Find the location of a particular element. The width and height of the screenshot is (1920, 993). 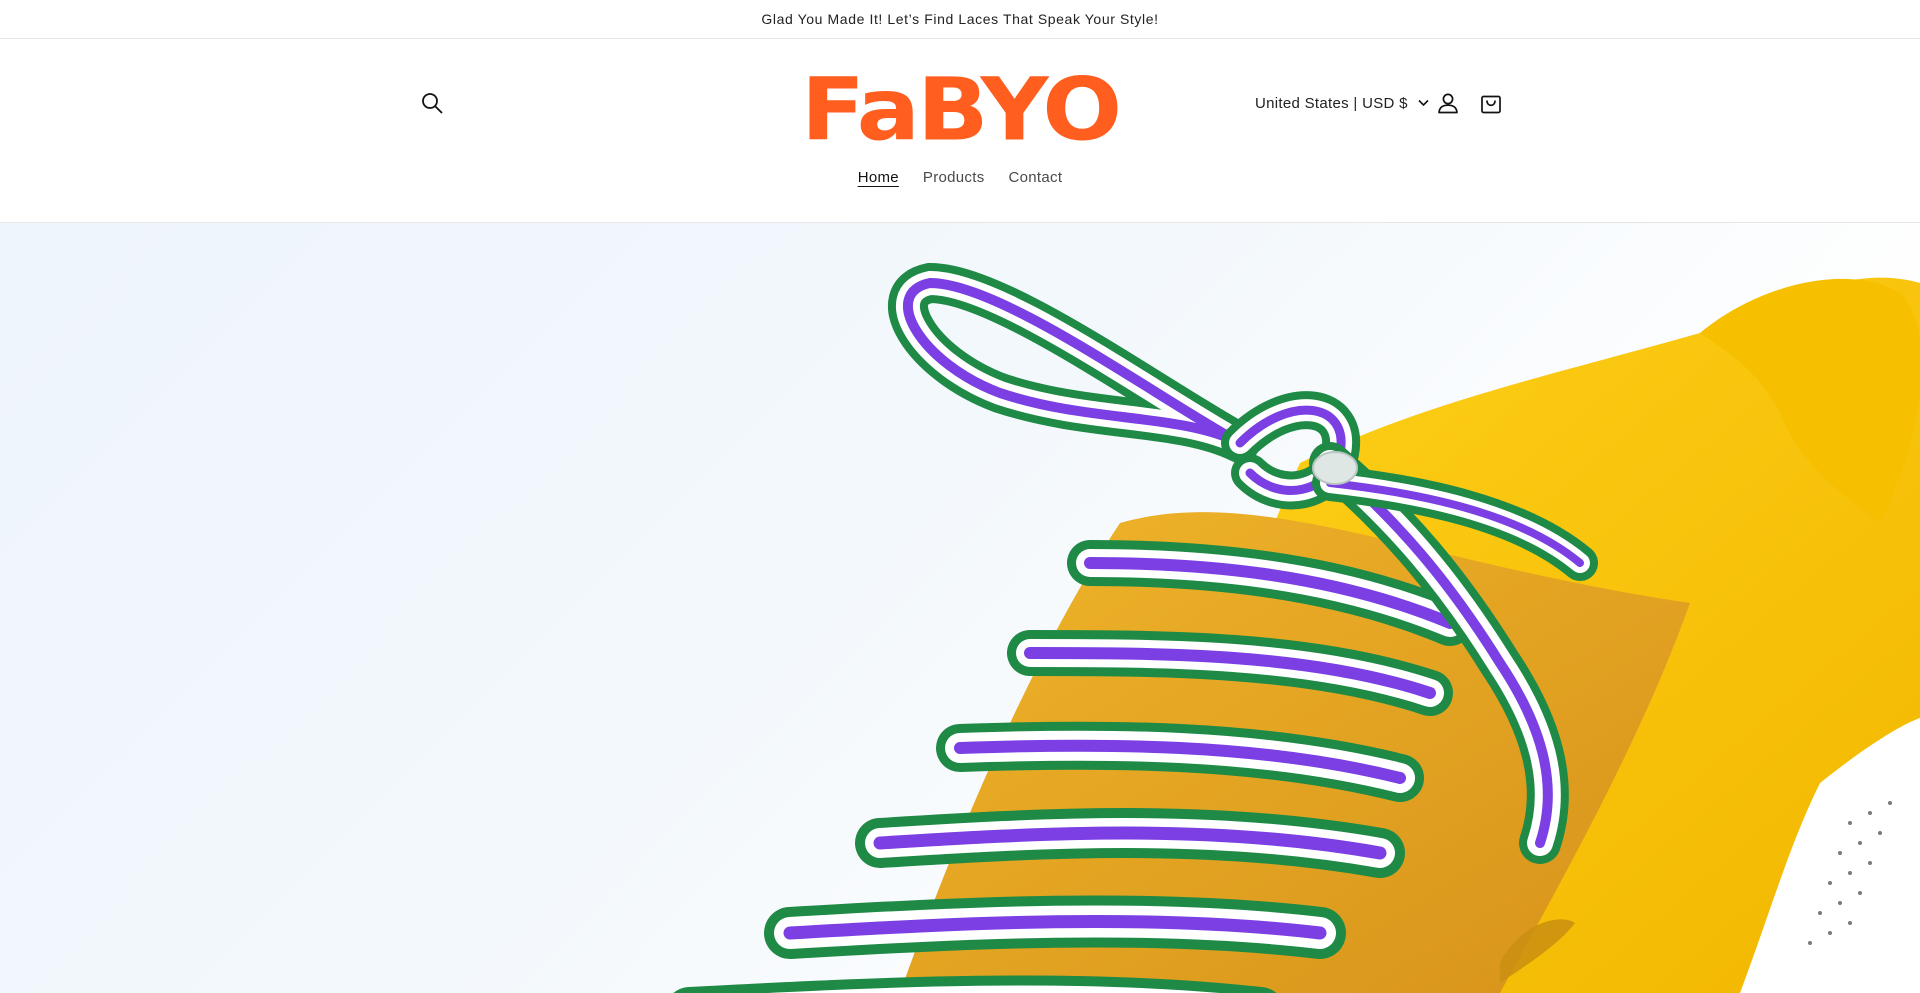

bag-icon is located at coordinates (1491, 104).